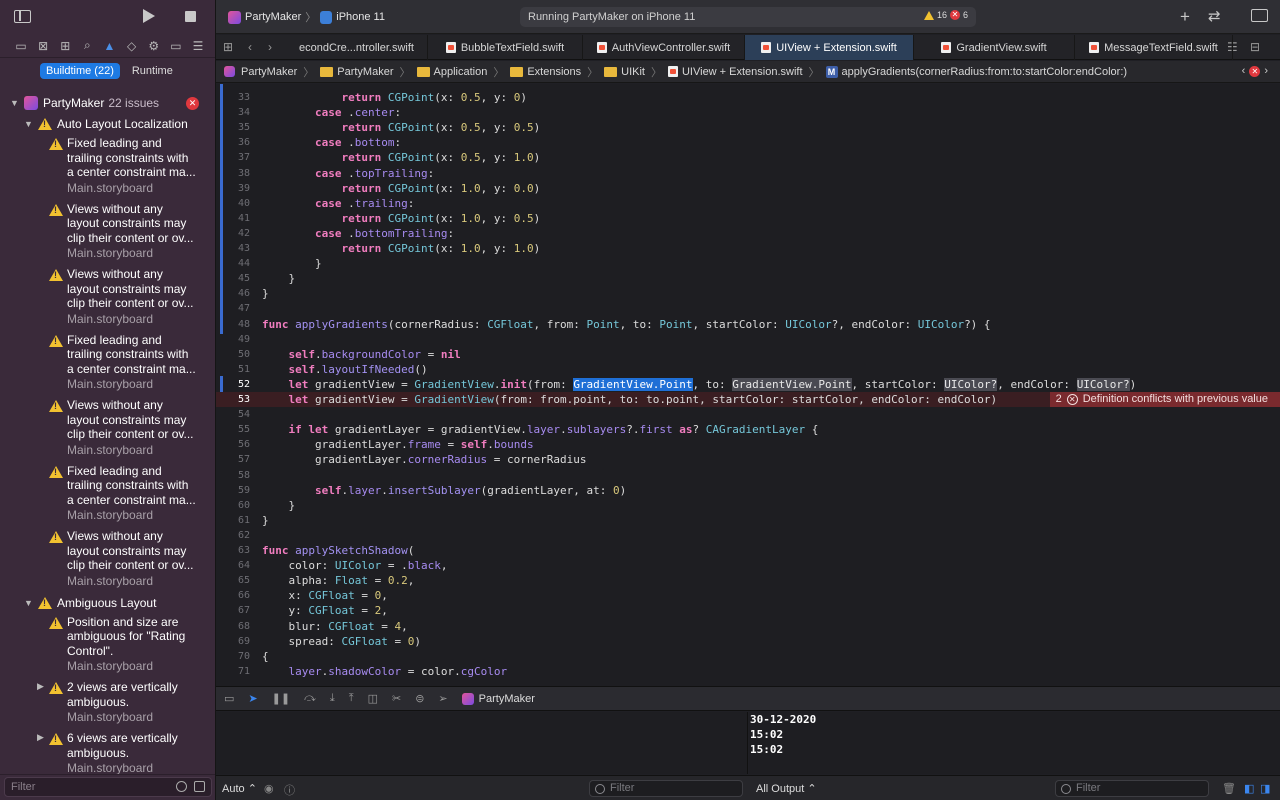 This screenshot has width=1280, height=800. Describe the element at coordinates (310, 698) in the screenshot. I see `step-over-icon: ⤼` at that location.